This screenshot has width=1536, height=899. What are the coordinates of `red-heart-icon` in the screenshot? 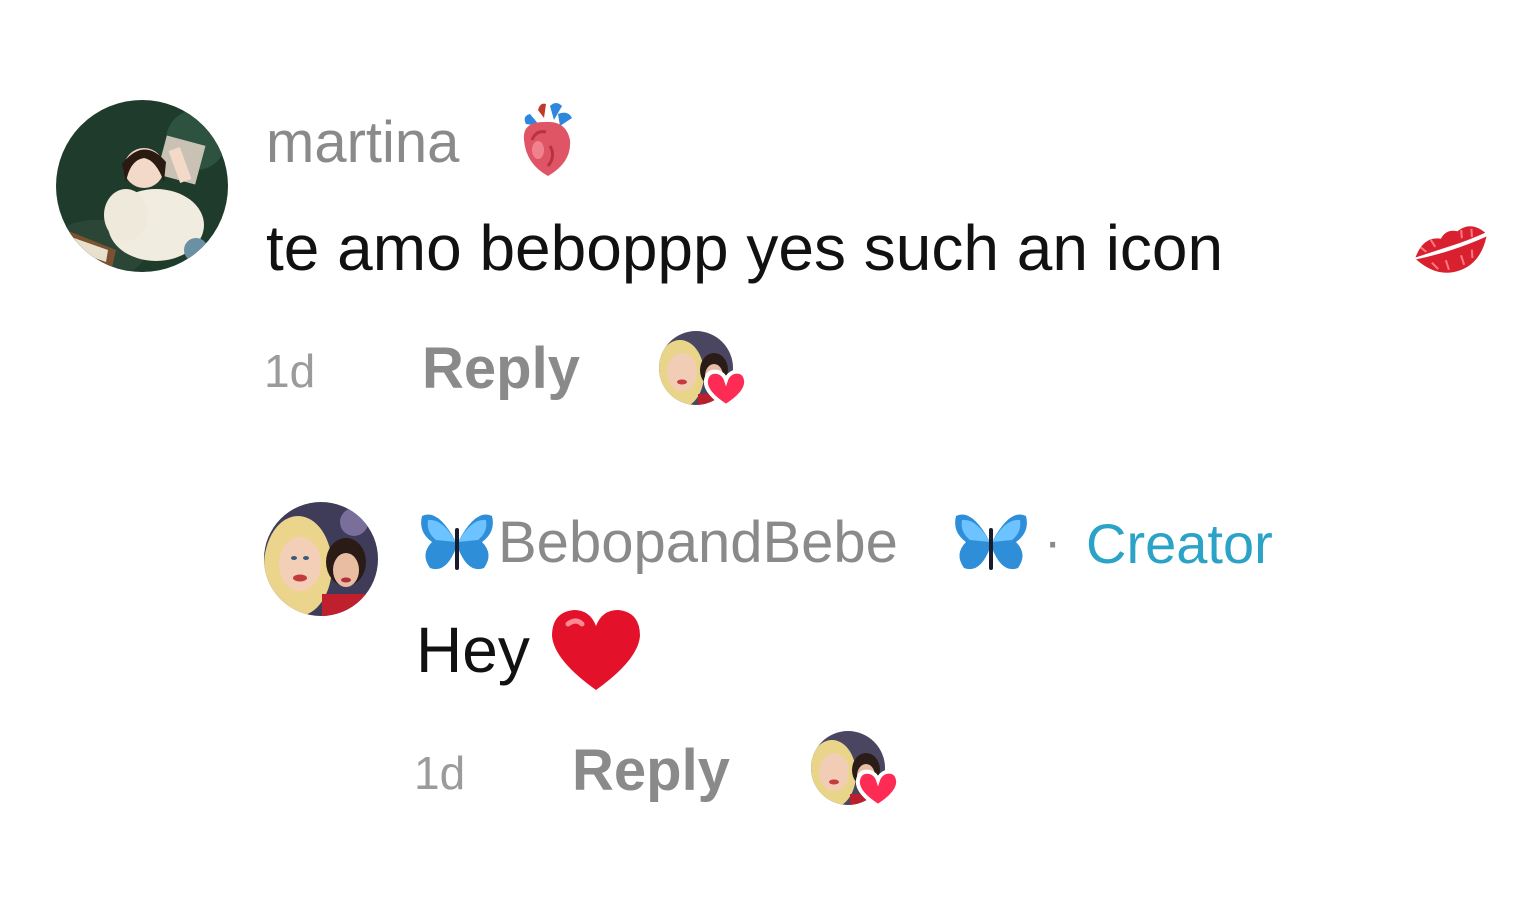 It's located at (596, 649).